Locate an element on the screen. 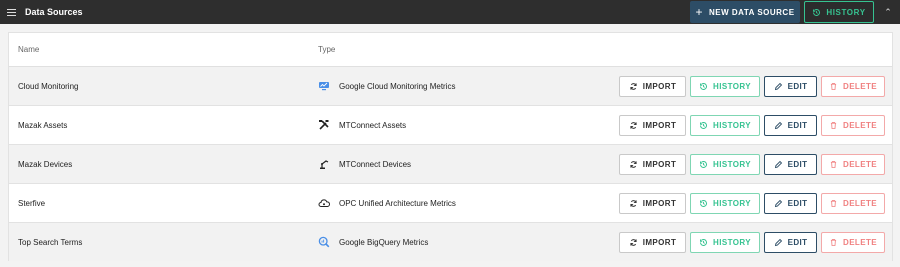  menu-icon is located at coordinates (11, 12).